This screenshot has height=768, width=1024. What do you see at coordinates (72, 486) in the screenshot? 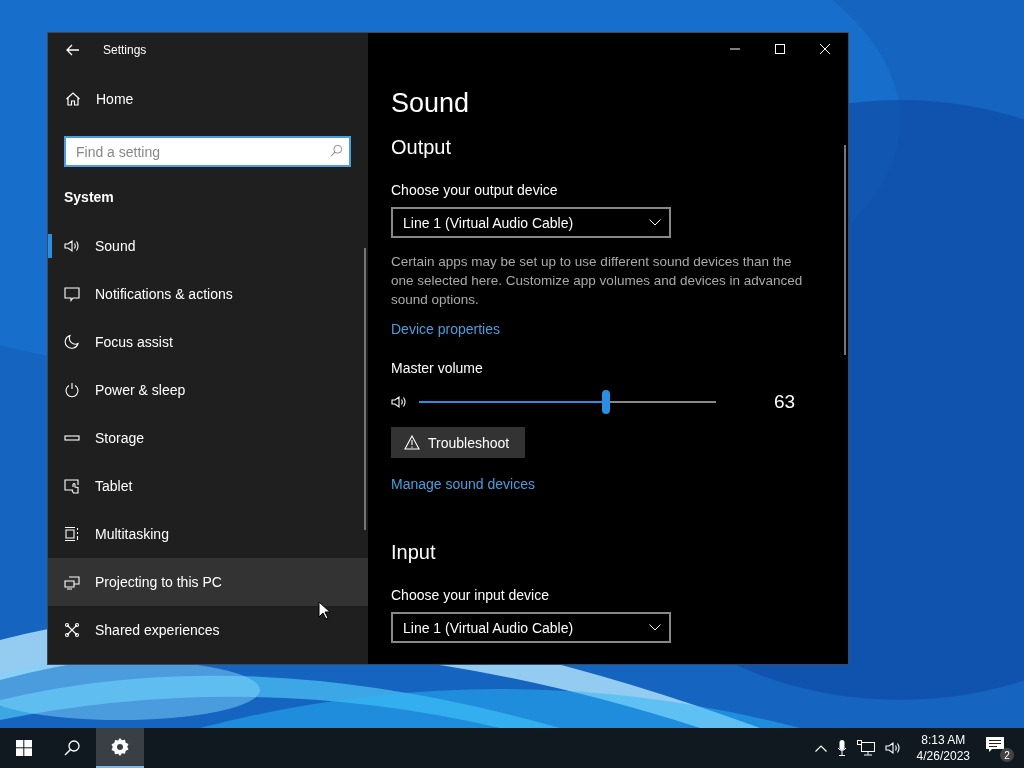
I see `tablet-icon` at bounding box center [72, 486].